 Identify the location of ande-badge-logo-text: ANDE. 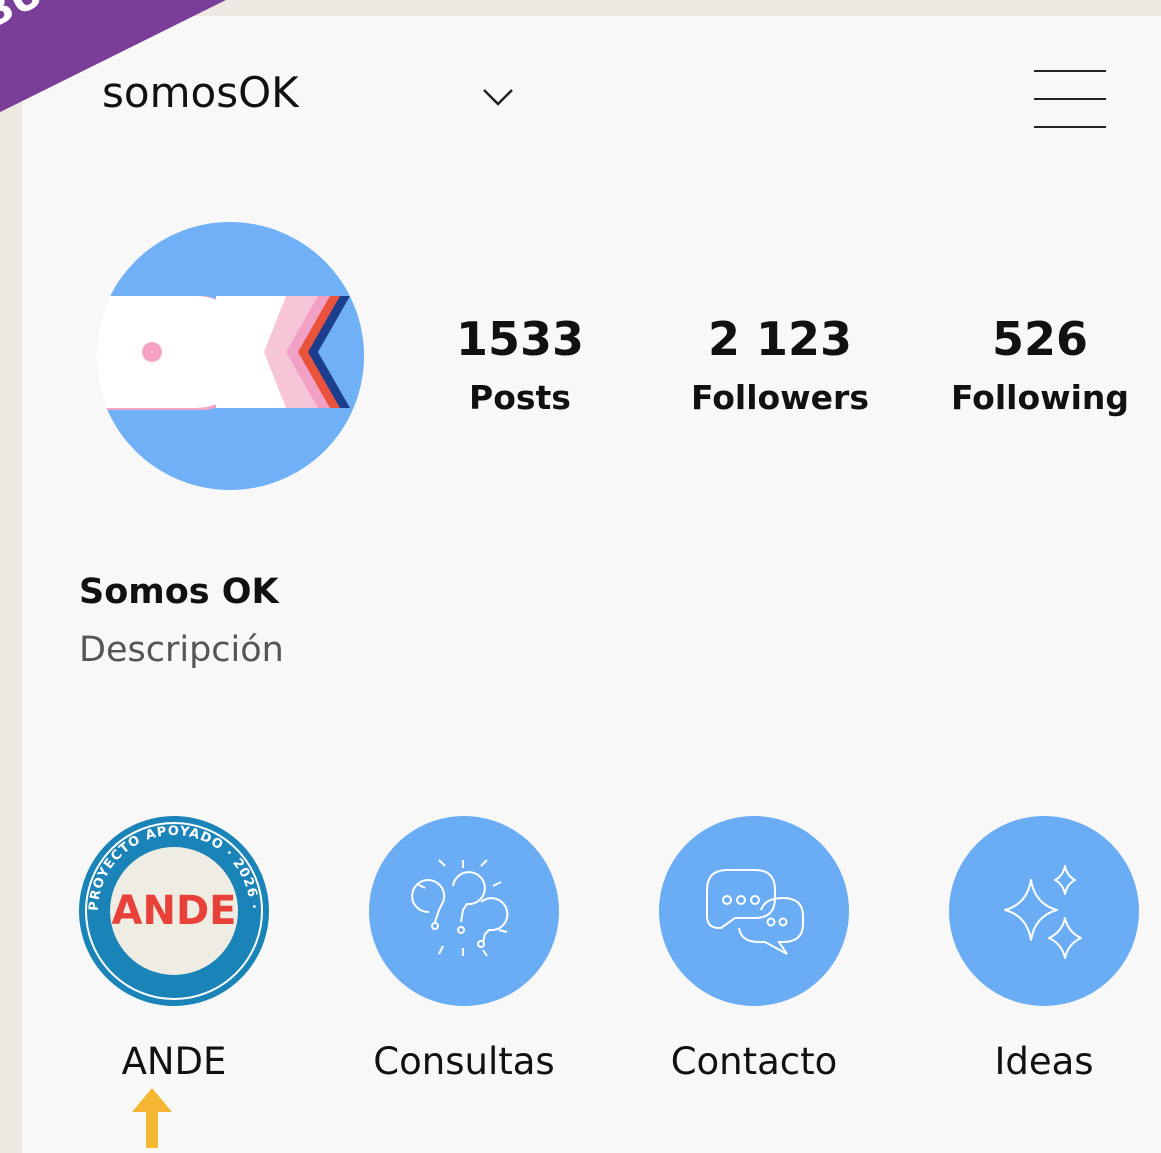
(174, 911).